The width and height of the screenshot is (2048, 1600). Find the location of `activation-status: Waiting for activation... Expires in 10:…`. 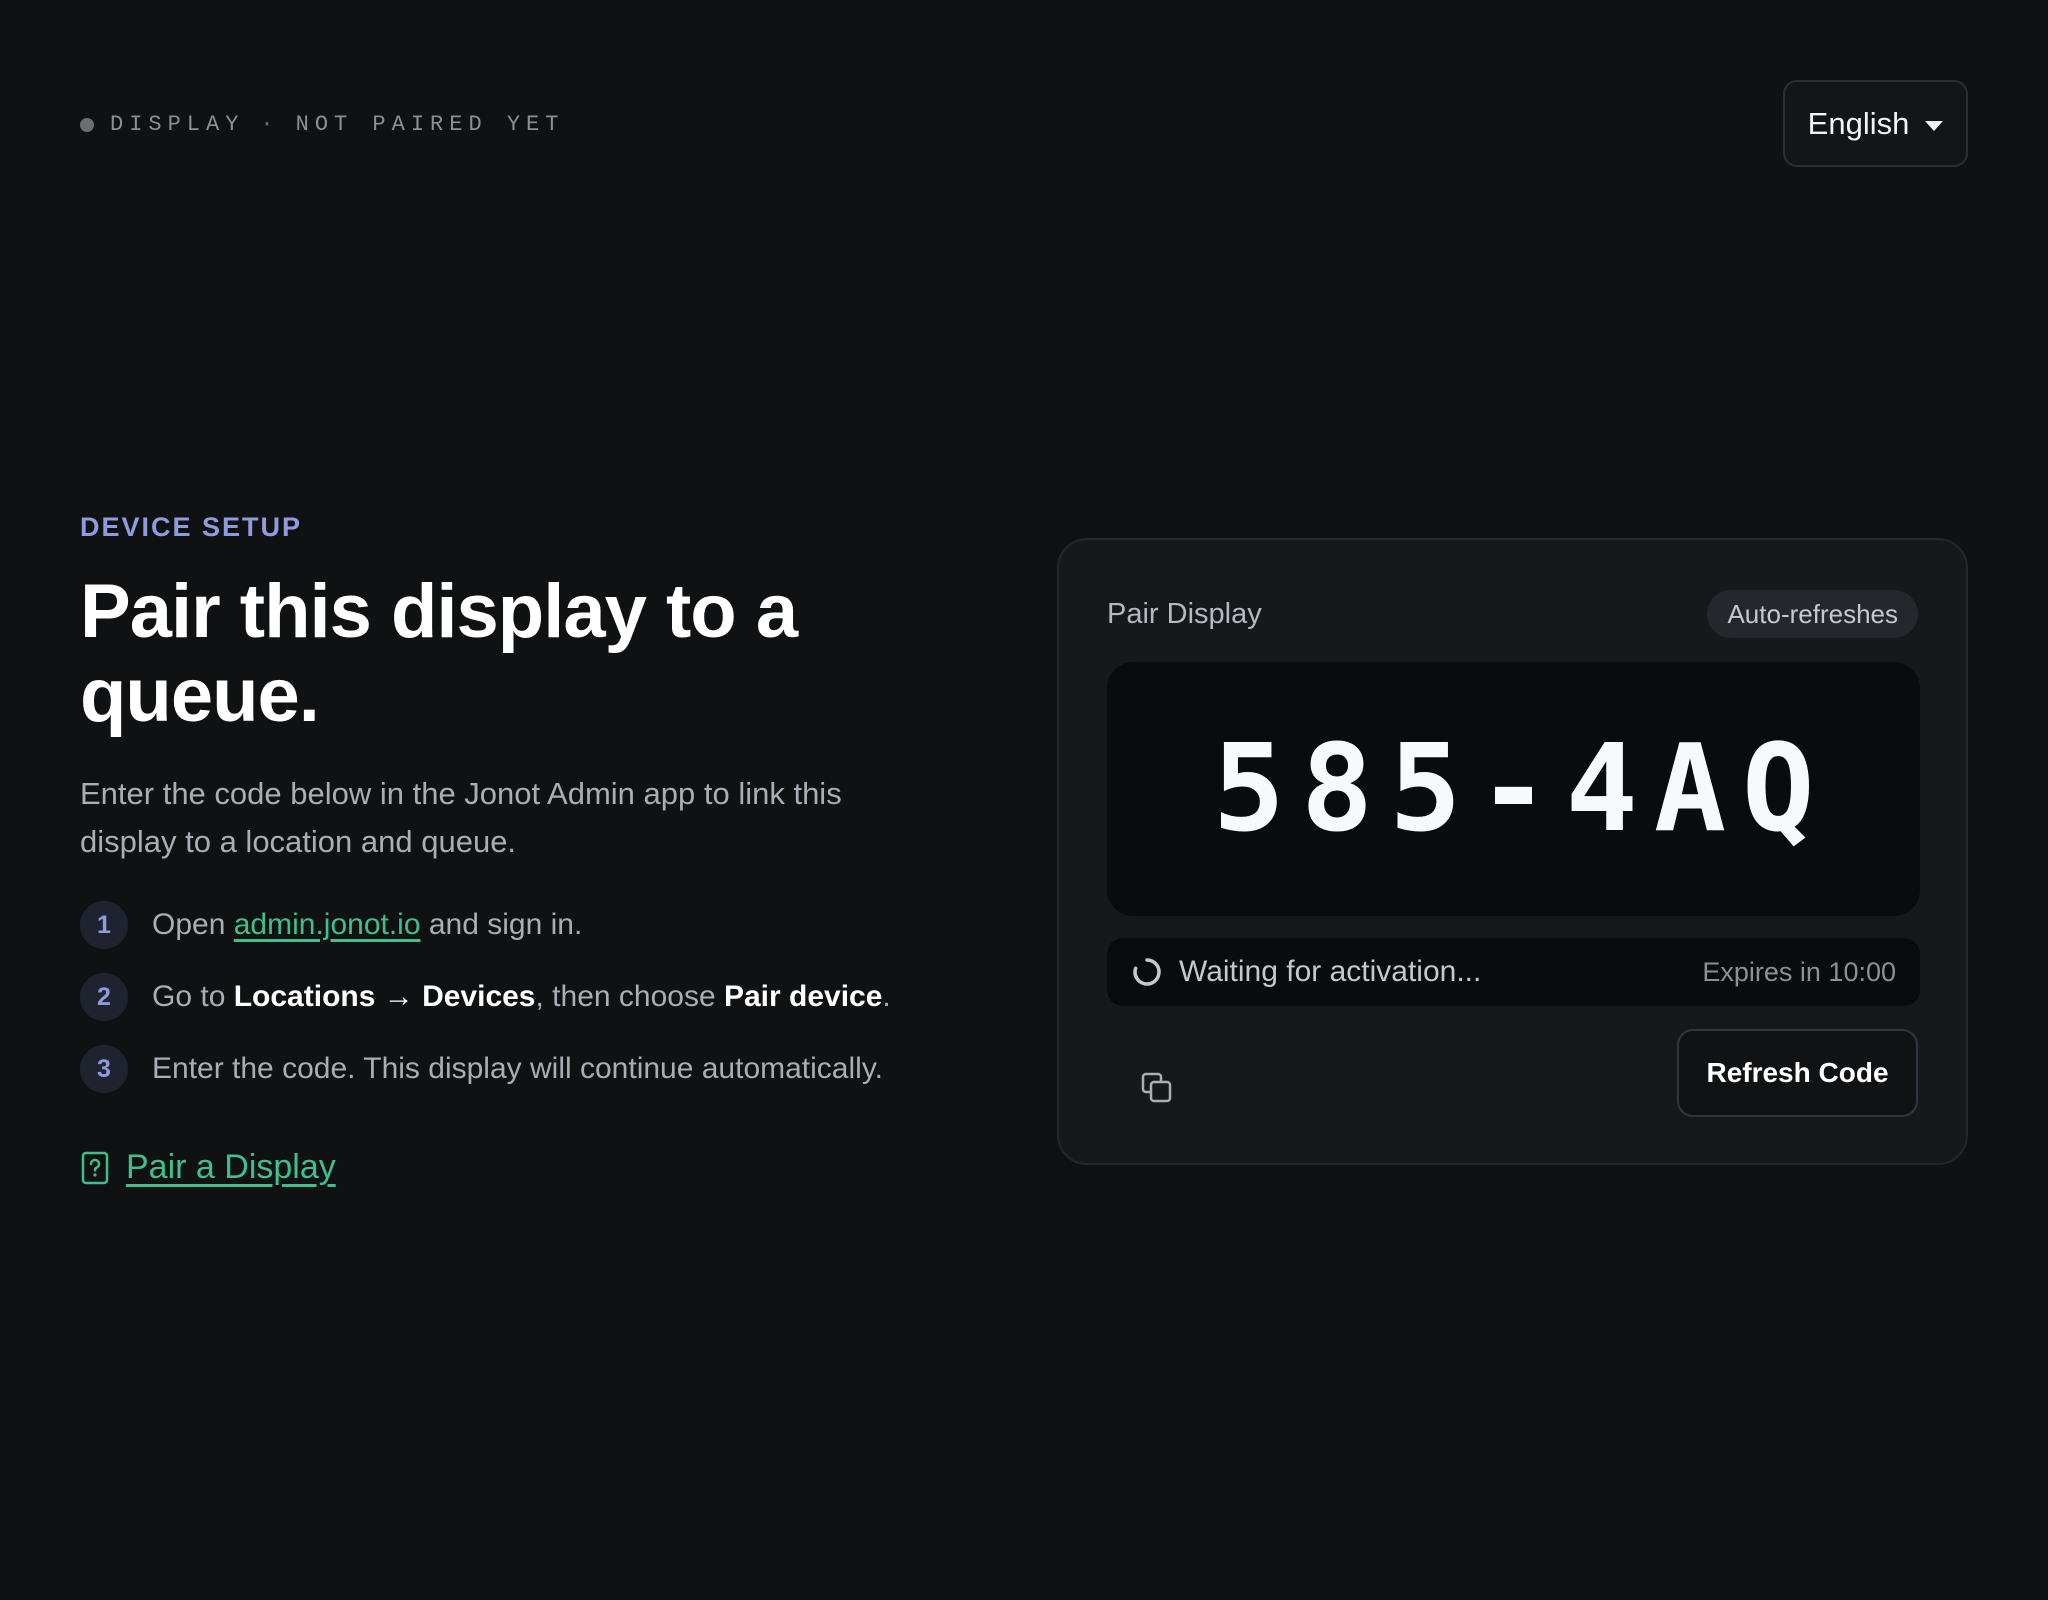

activation-status: Waiting for activation... Expires in 10:… is located at coordinates (1513, 972).